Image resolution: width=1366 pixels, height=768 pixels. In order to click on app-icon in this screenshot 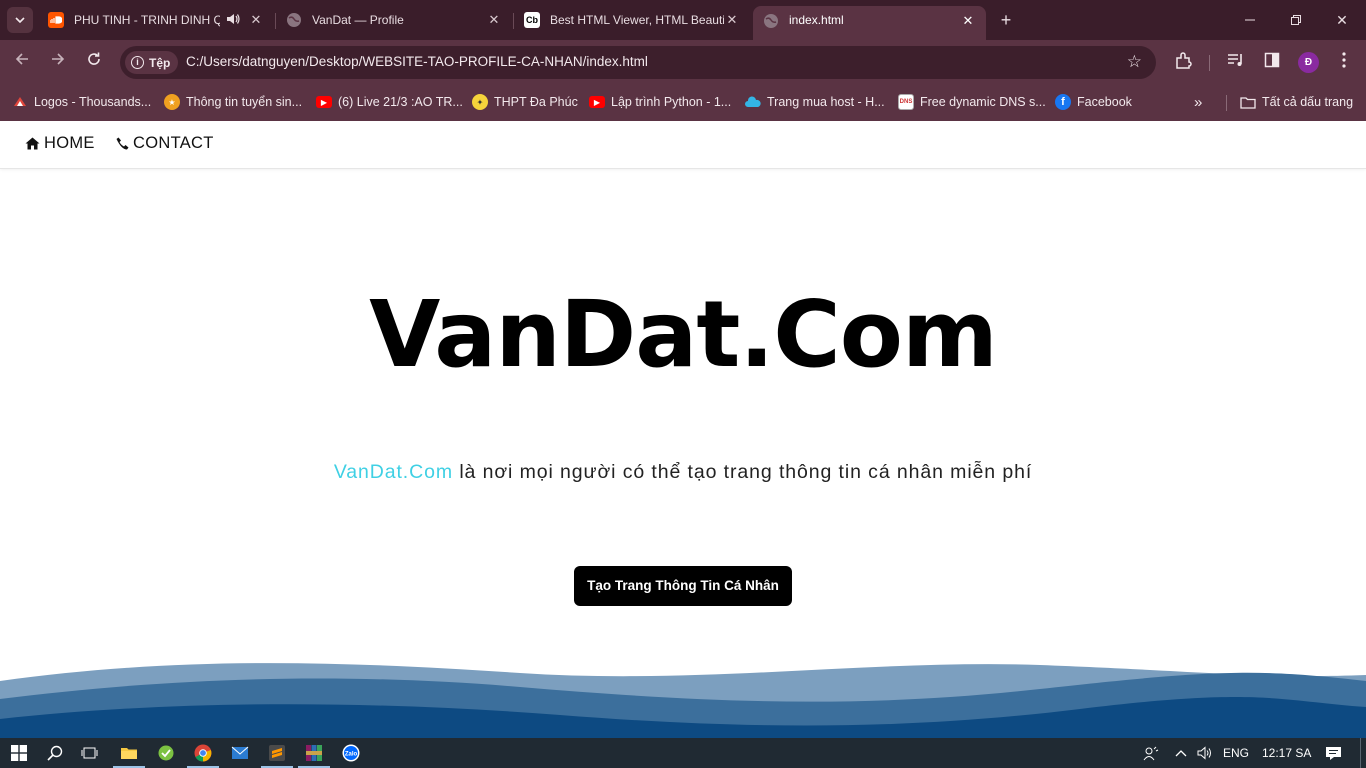, I will do `click(166, 753)`.